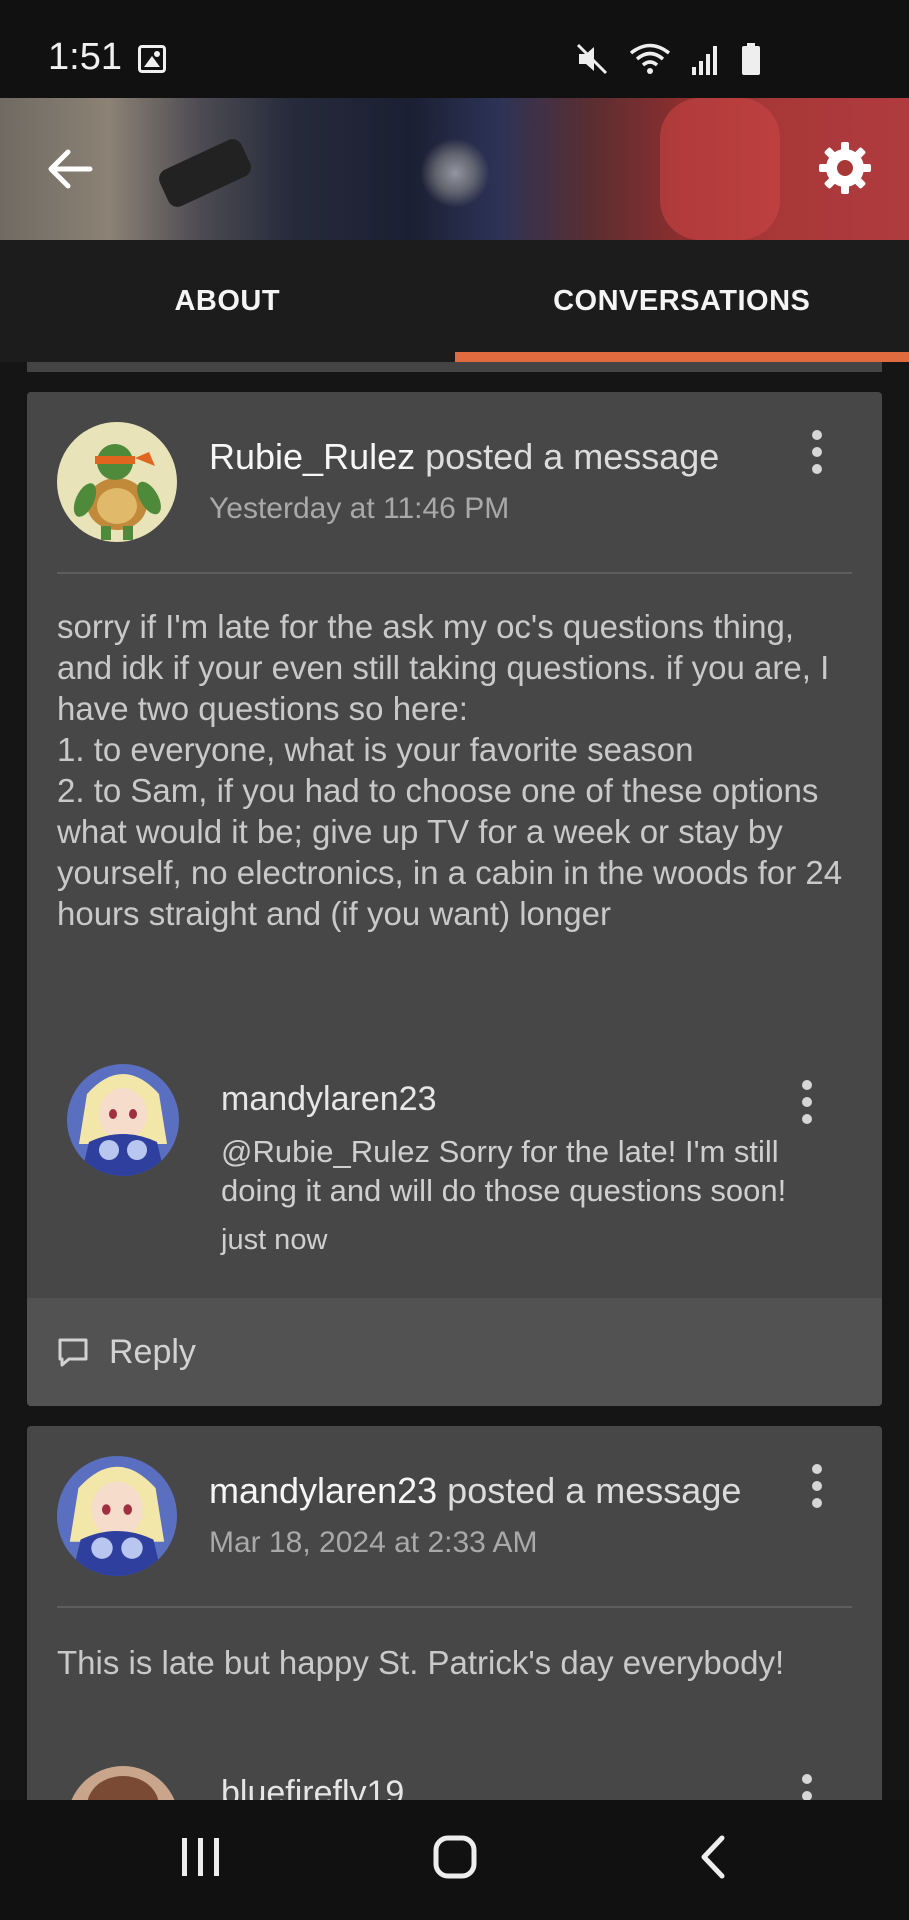  Describe the element at coordinates (323, 1490) in the screenshot. I see `author-name: mandylaren23` at that location.